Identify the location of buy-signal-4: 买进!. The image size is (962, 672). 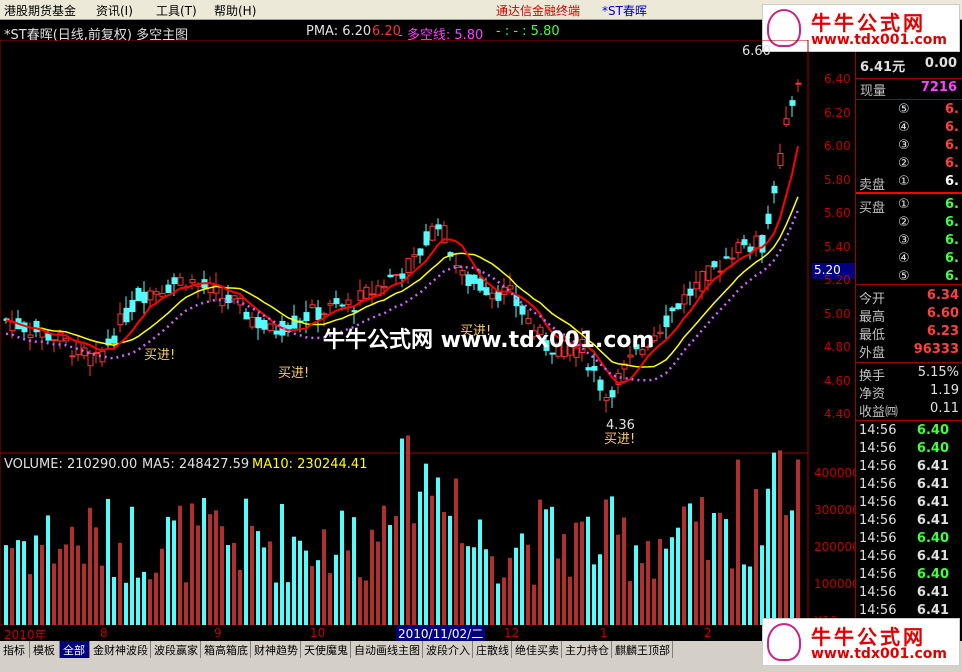
(620, 439).